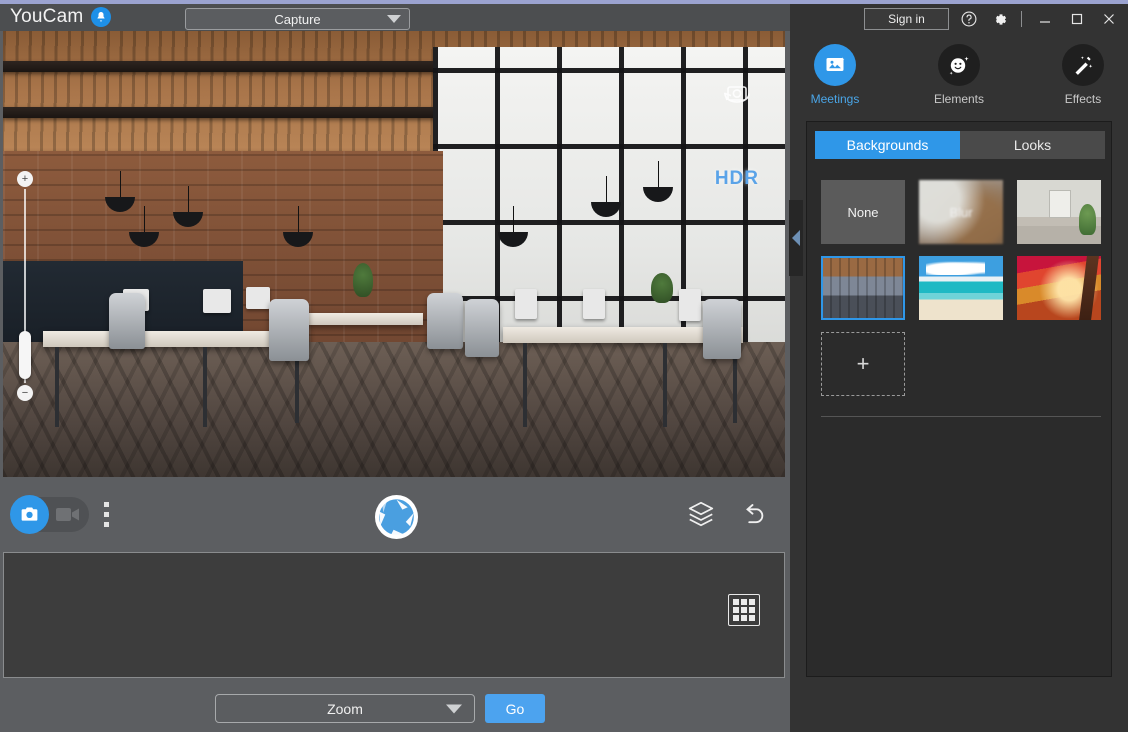  I want to click on target-app-dropdown: Zoom, so click(345, 708).